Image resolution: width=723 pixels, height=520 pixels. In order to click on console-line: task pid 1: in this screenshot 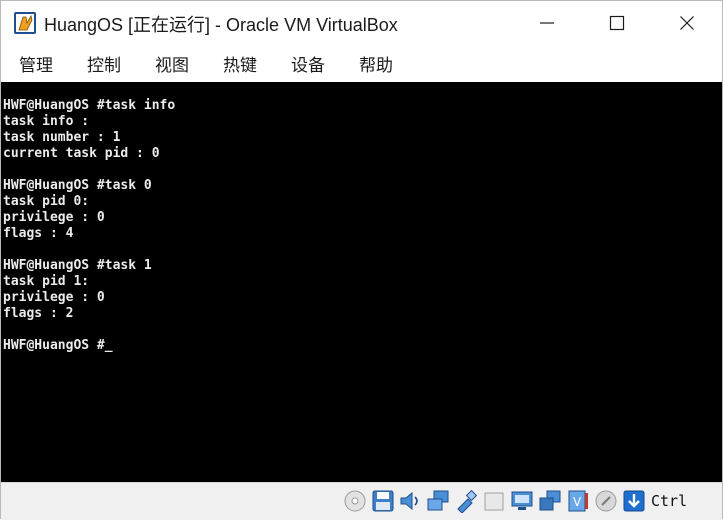, I will do `click(46, 281)`.